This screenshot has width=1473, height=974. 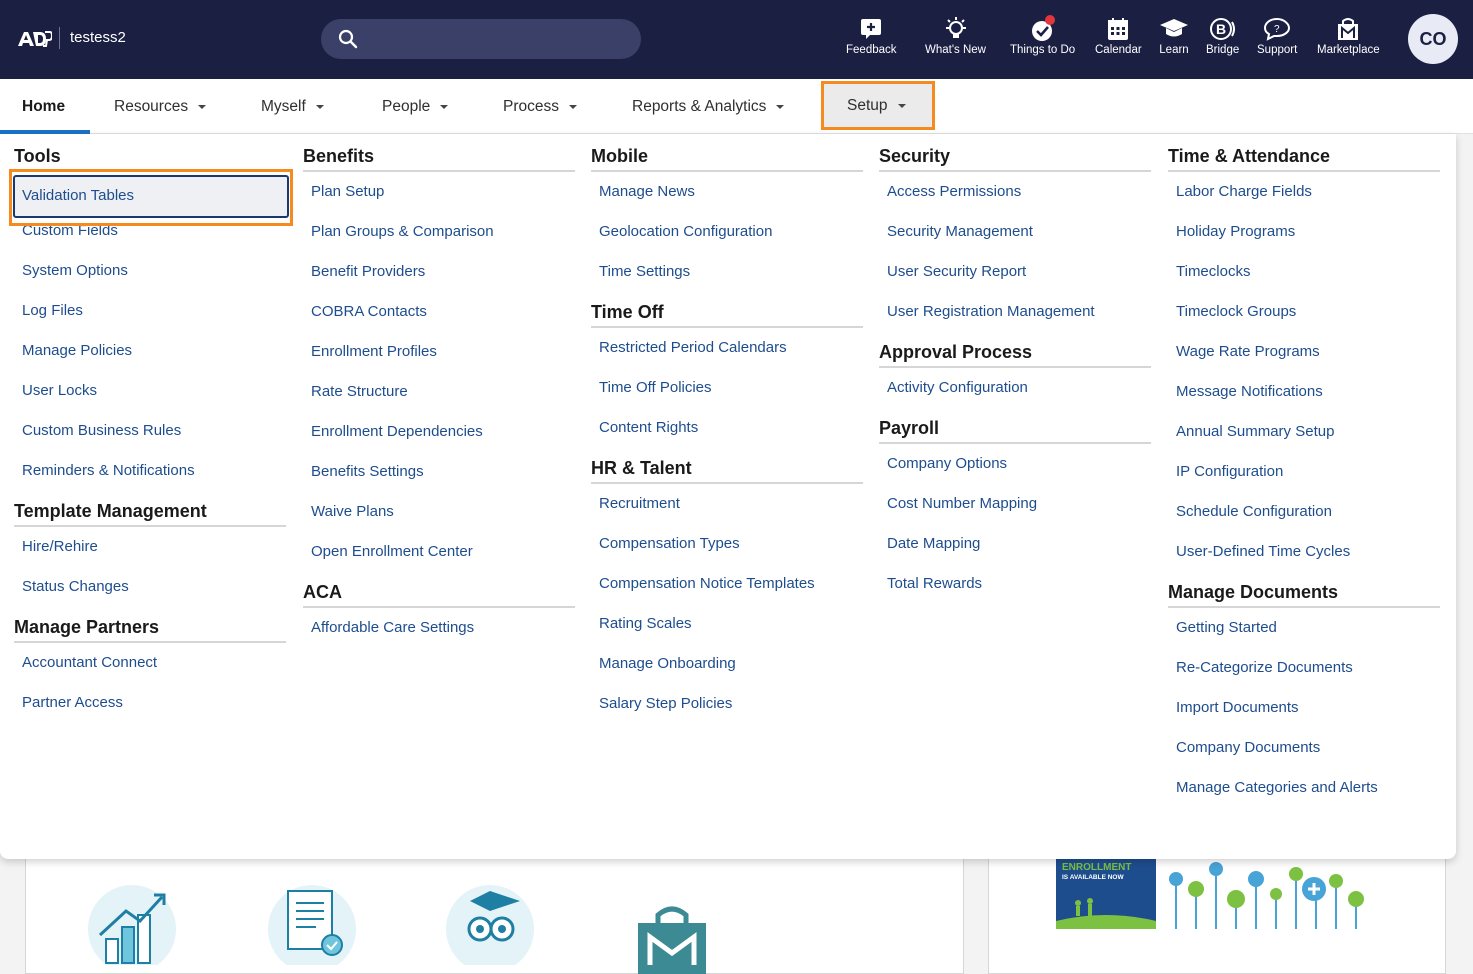 What do you see at coordinates (1304, 192) in the screenshot?
I see `link-labor-charge-fields: Labor Charge Fields` at bounding box center [1304, 192].